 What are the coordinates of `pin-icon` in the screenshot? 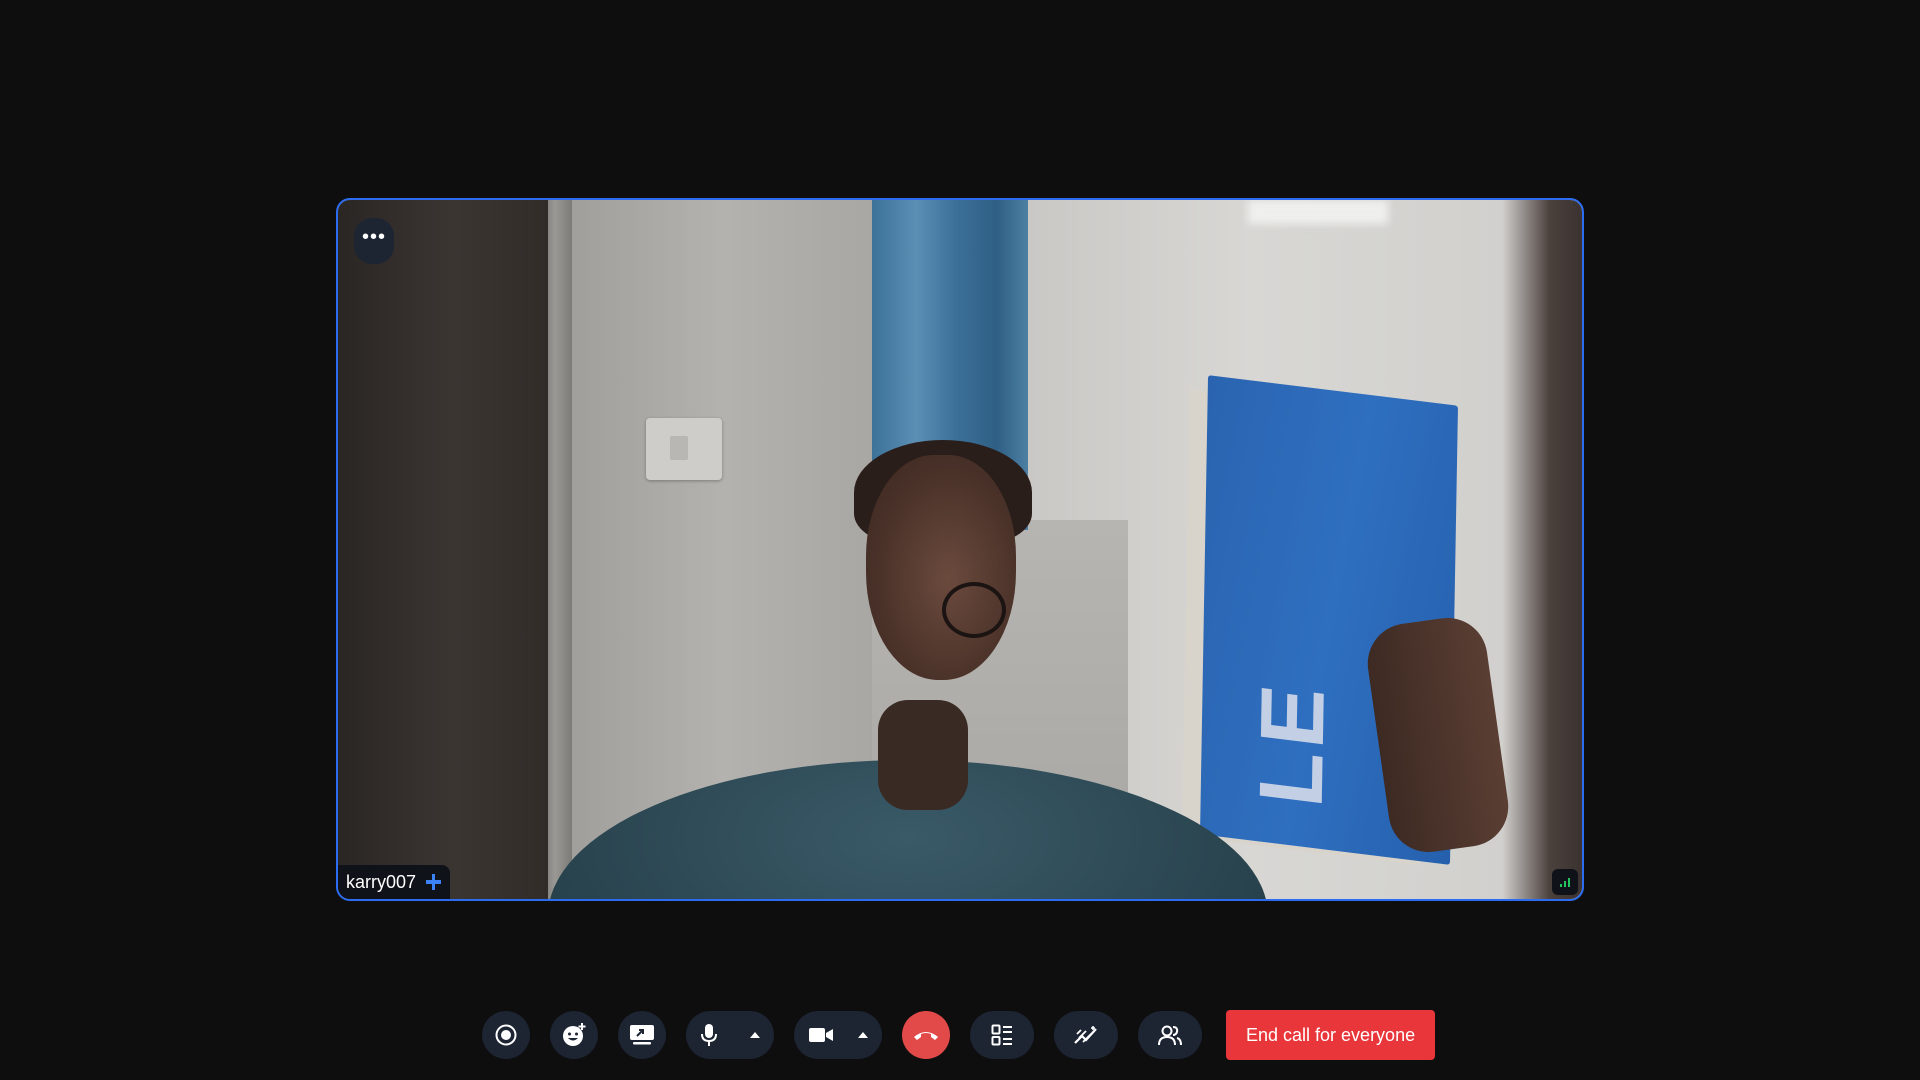 It's located at (434, 882).